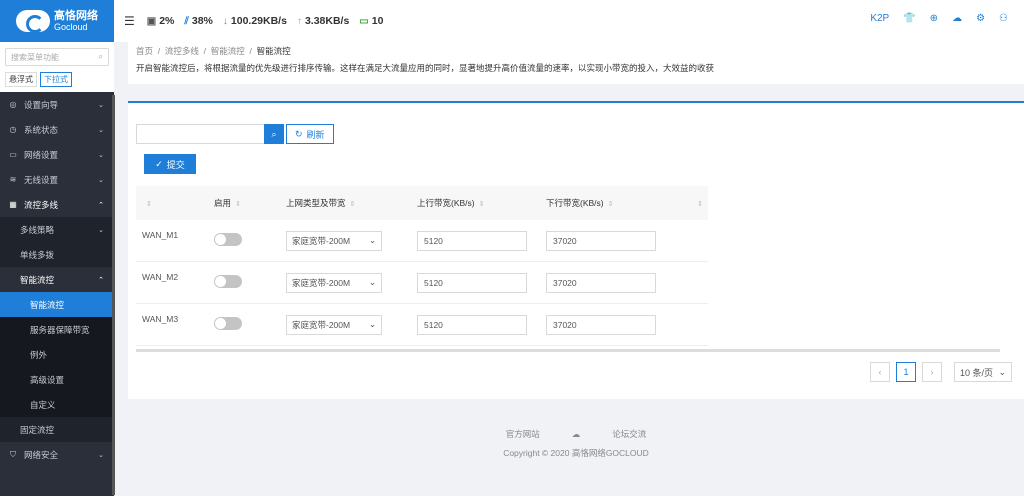  What do you see at coordinates (37, 429) in the screenshot?
I see `sidebar-item-label: 固定流控` at bounding box center [37, 429].